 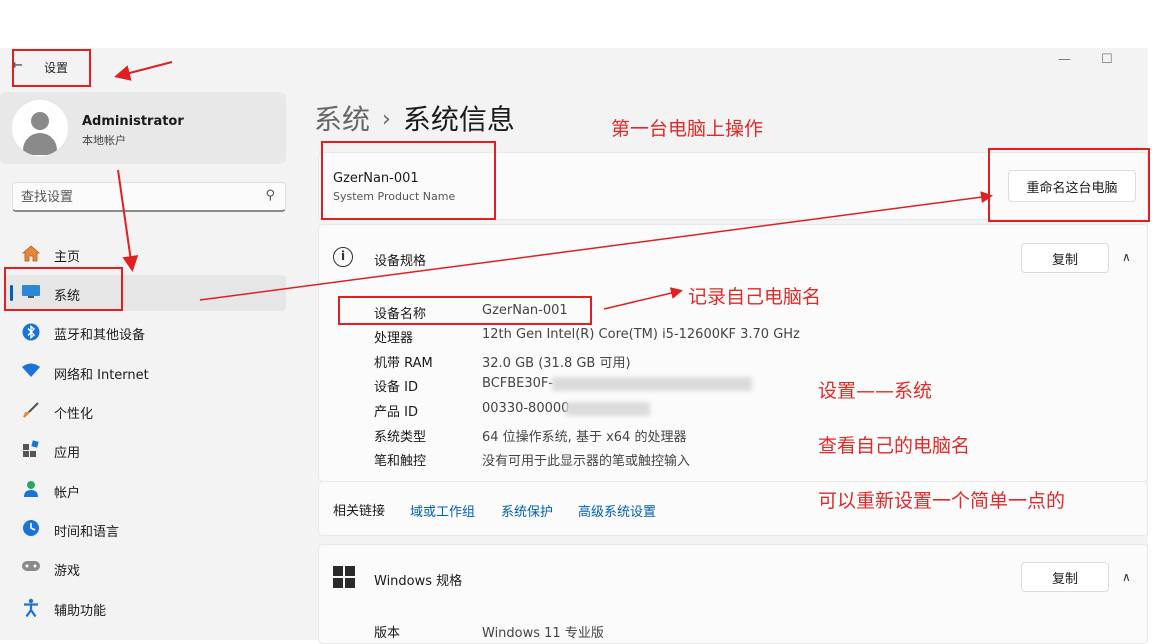 What do you see at coordinates (652, 384) in the screenshot?
I see `redacted-device-id` at bounding box center [652, 384].